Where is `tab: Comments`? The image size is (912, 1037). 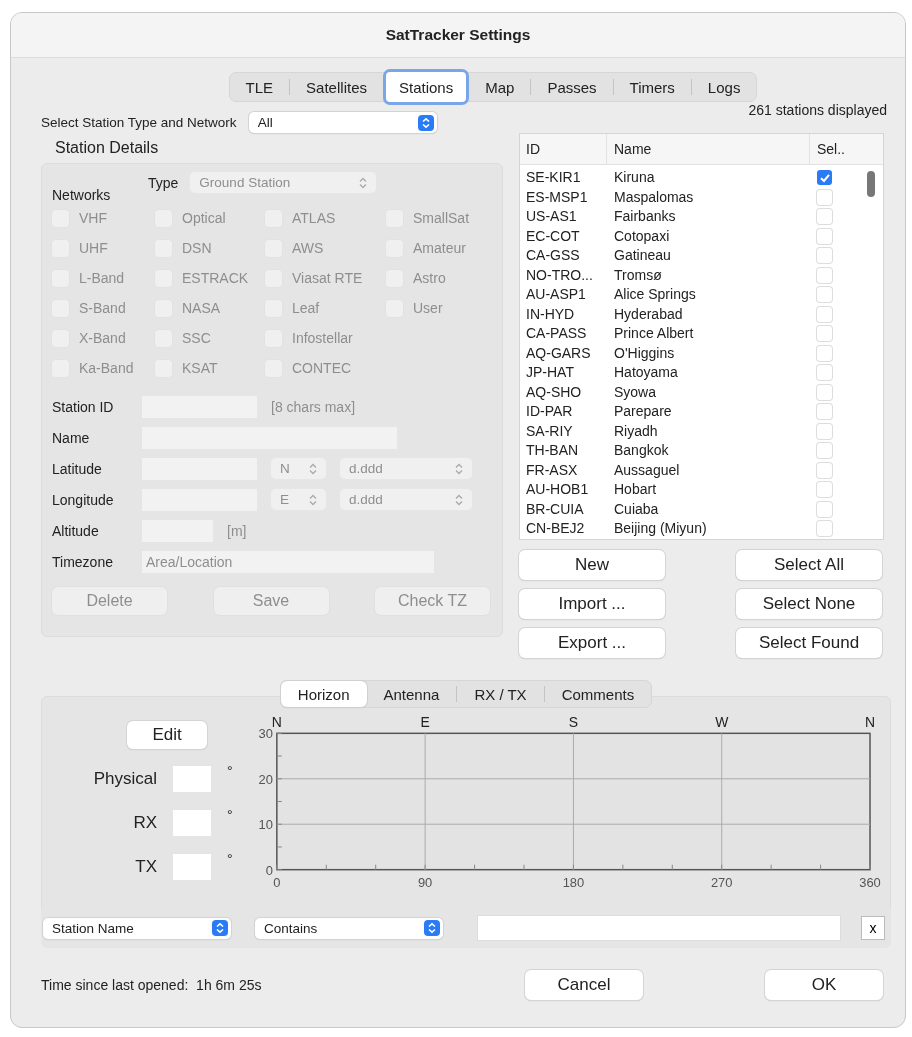 tab: Comments is located at coordinates (598, 694).